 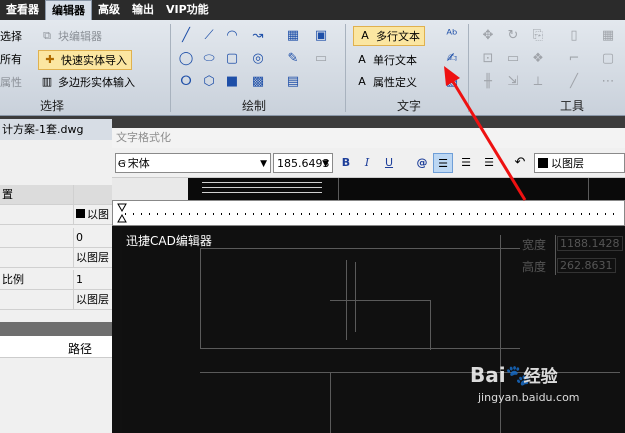 I want to click on watermark-brand: Bai, so click(x=488, y=375).